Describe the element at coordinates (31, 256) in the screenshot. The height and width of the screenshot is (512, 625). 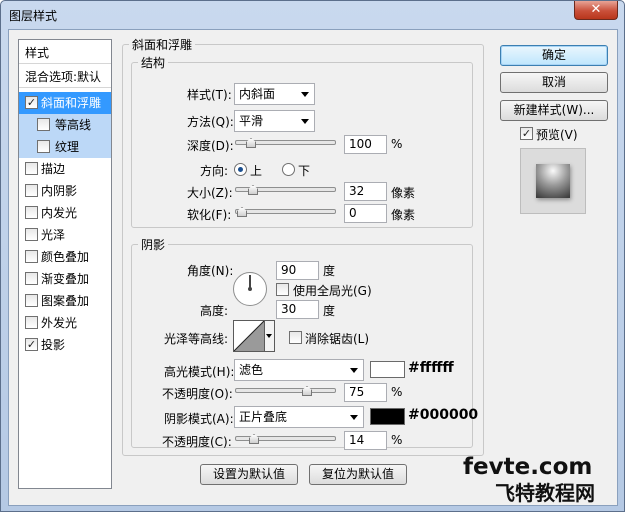
I see `color-overlay-checkbox` at that location.